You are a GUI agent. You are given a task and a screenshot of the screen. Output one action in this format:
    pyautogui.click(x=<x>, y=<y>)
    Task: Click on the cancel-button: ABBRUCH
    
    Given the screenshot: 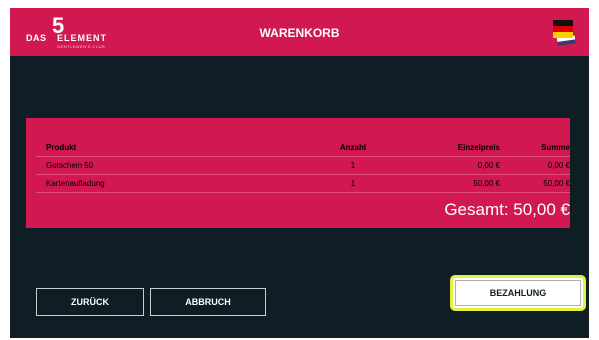 What is the action you would take?
    pyautogui.click(x=208, y=302)
    